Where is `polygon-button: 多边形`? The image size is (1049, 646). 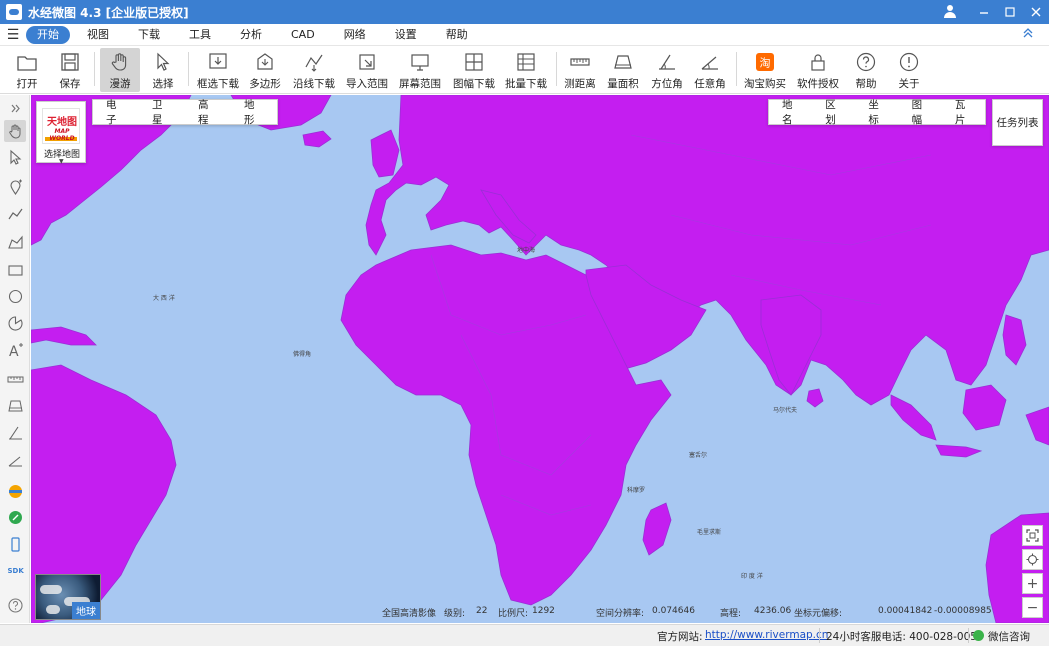
polygon-button: 多边形 is located at coordinates (265, 70).